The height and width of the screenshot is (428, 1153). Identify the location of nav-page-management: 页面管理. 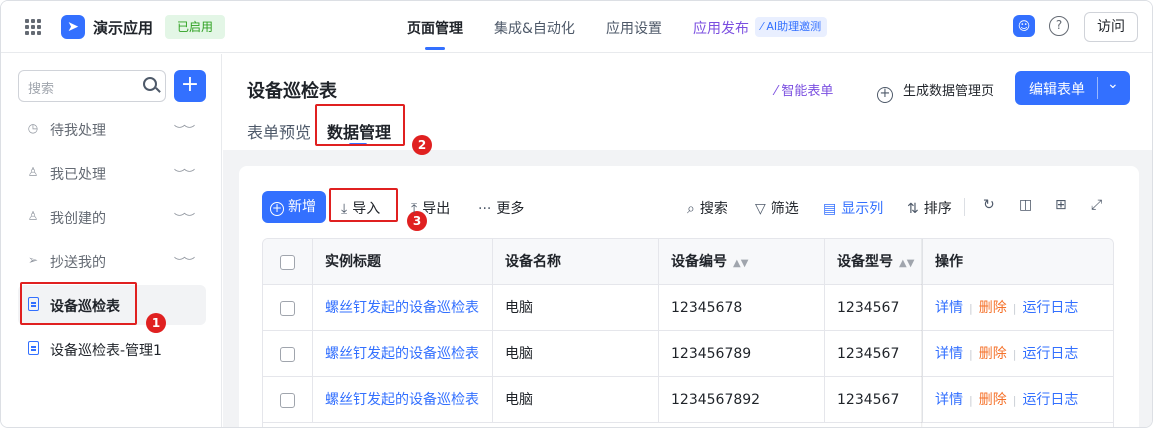
(435, 28).